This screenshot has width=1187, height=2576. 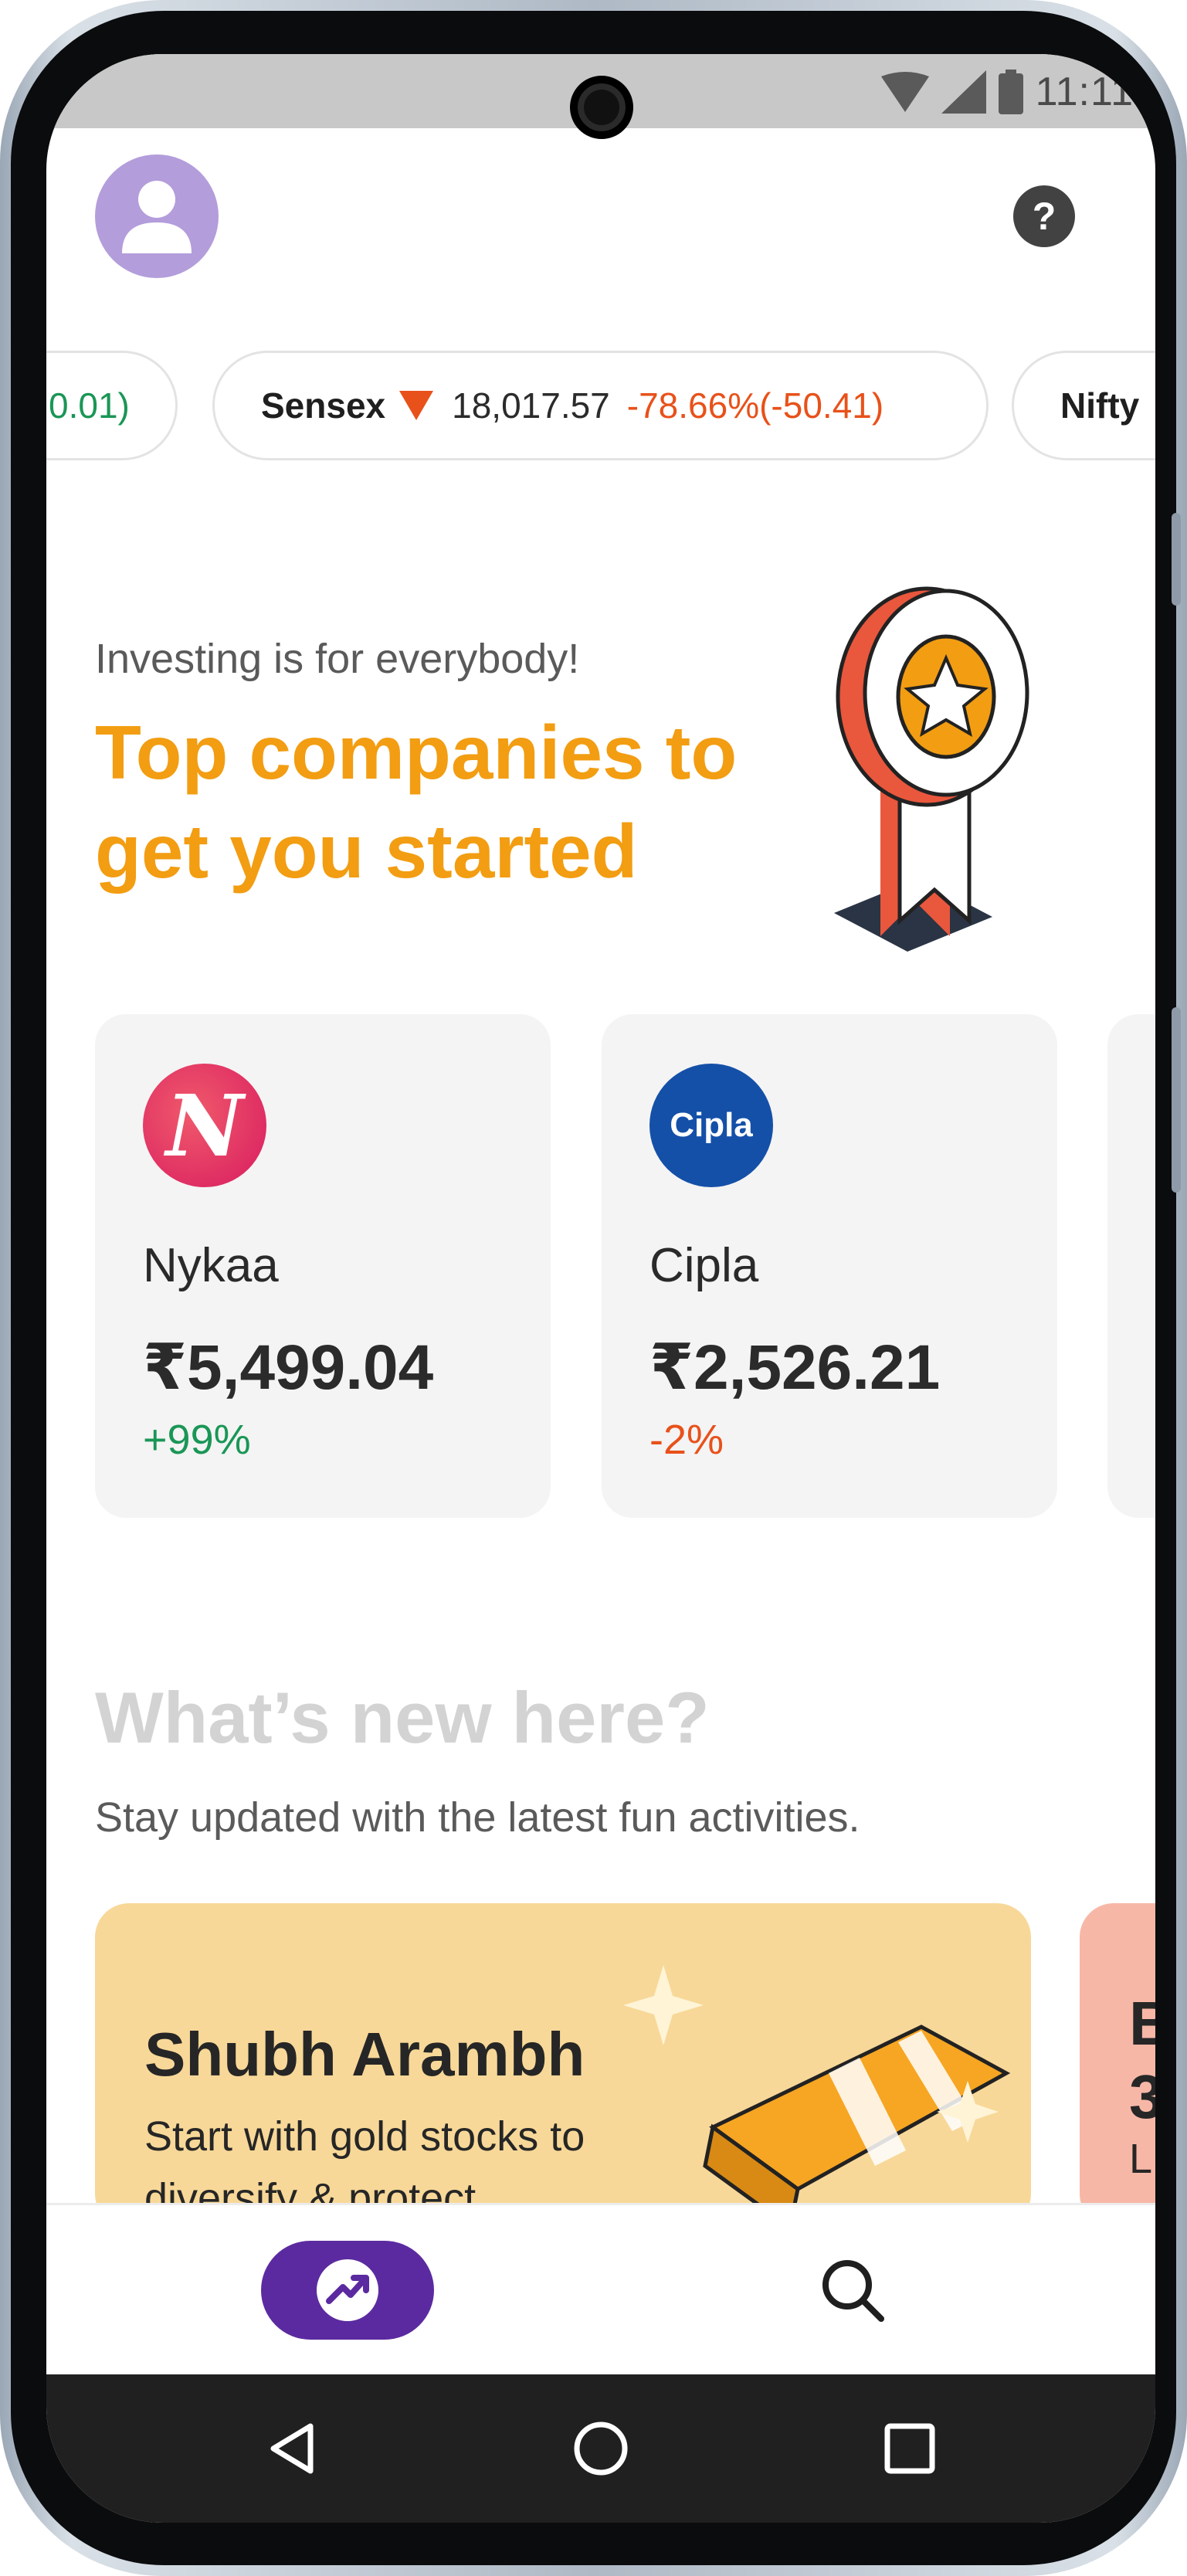 I want to click on status-time: 11:11, so click(x=1085, y=92).